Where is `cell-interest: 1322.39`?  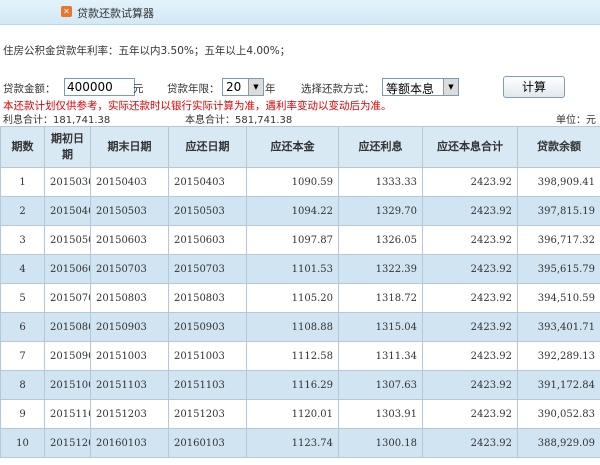 cell-interest: 1322.39 is located at coordinates (380, 269).